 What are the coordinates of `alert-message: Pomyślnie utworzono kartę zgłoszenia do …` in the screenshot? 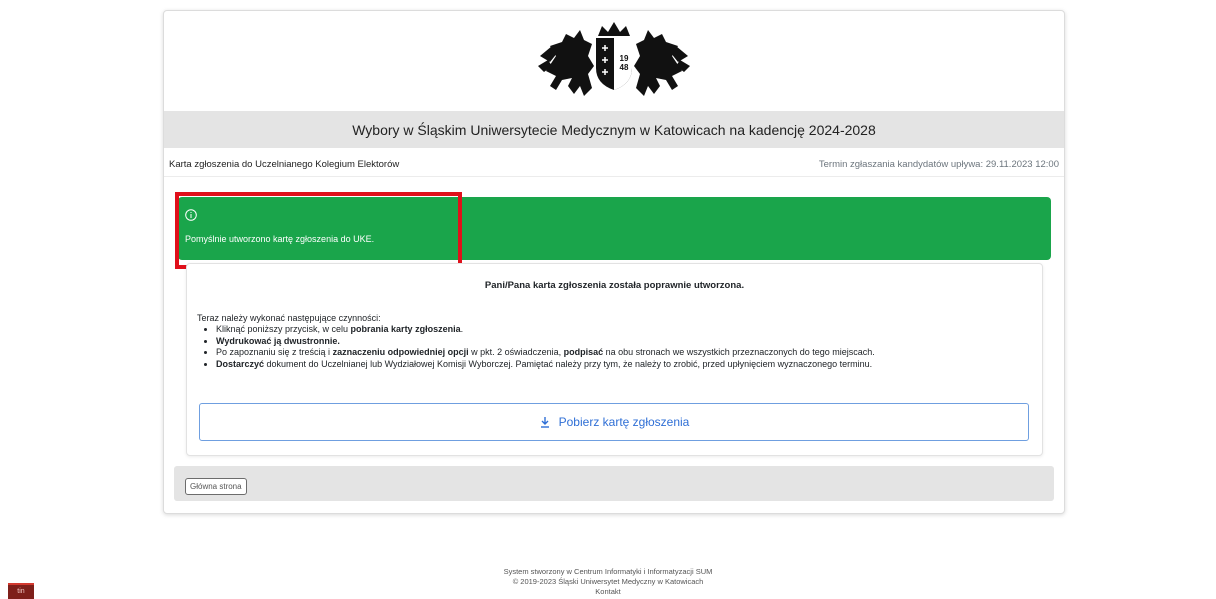 It's located at (280, 239).